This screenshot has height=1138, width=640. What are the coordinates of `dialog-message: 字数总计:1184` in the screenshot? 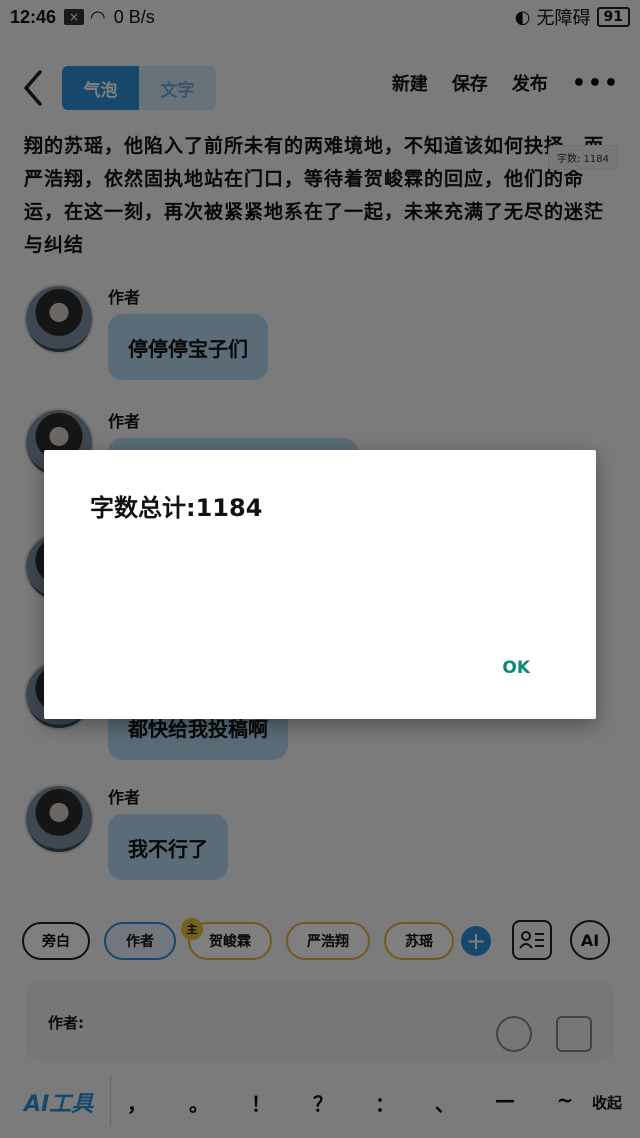 It's located at (176, 508).